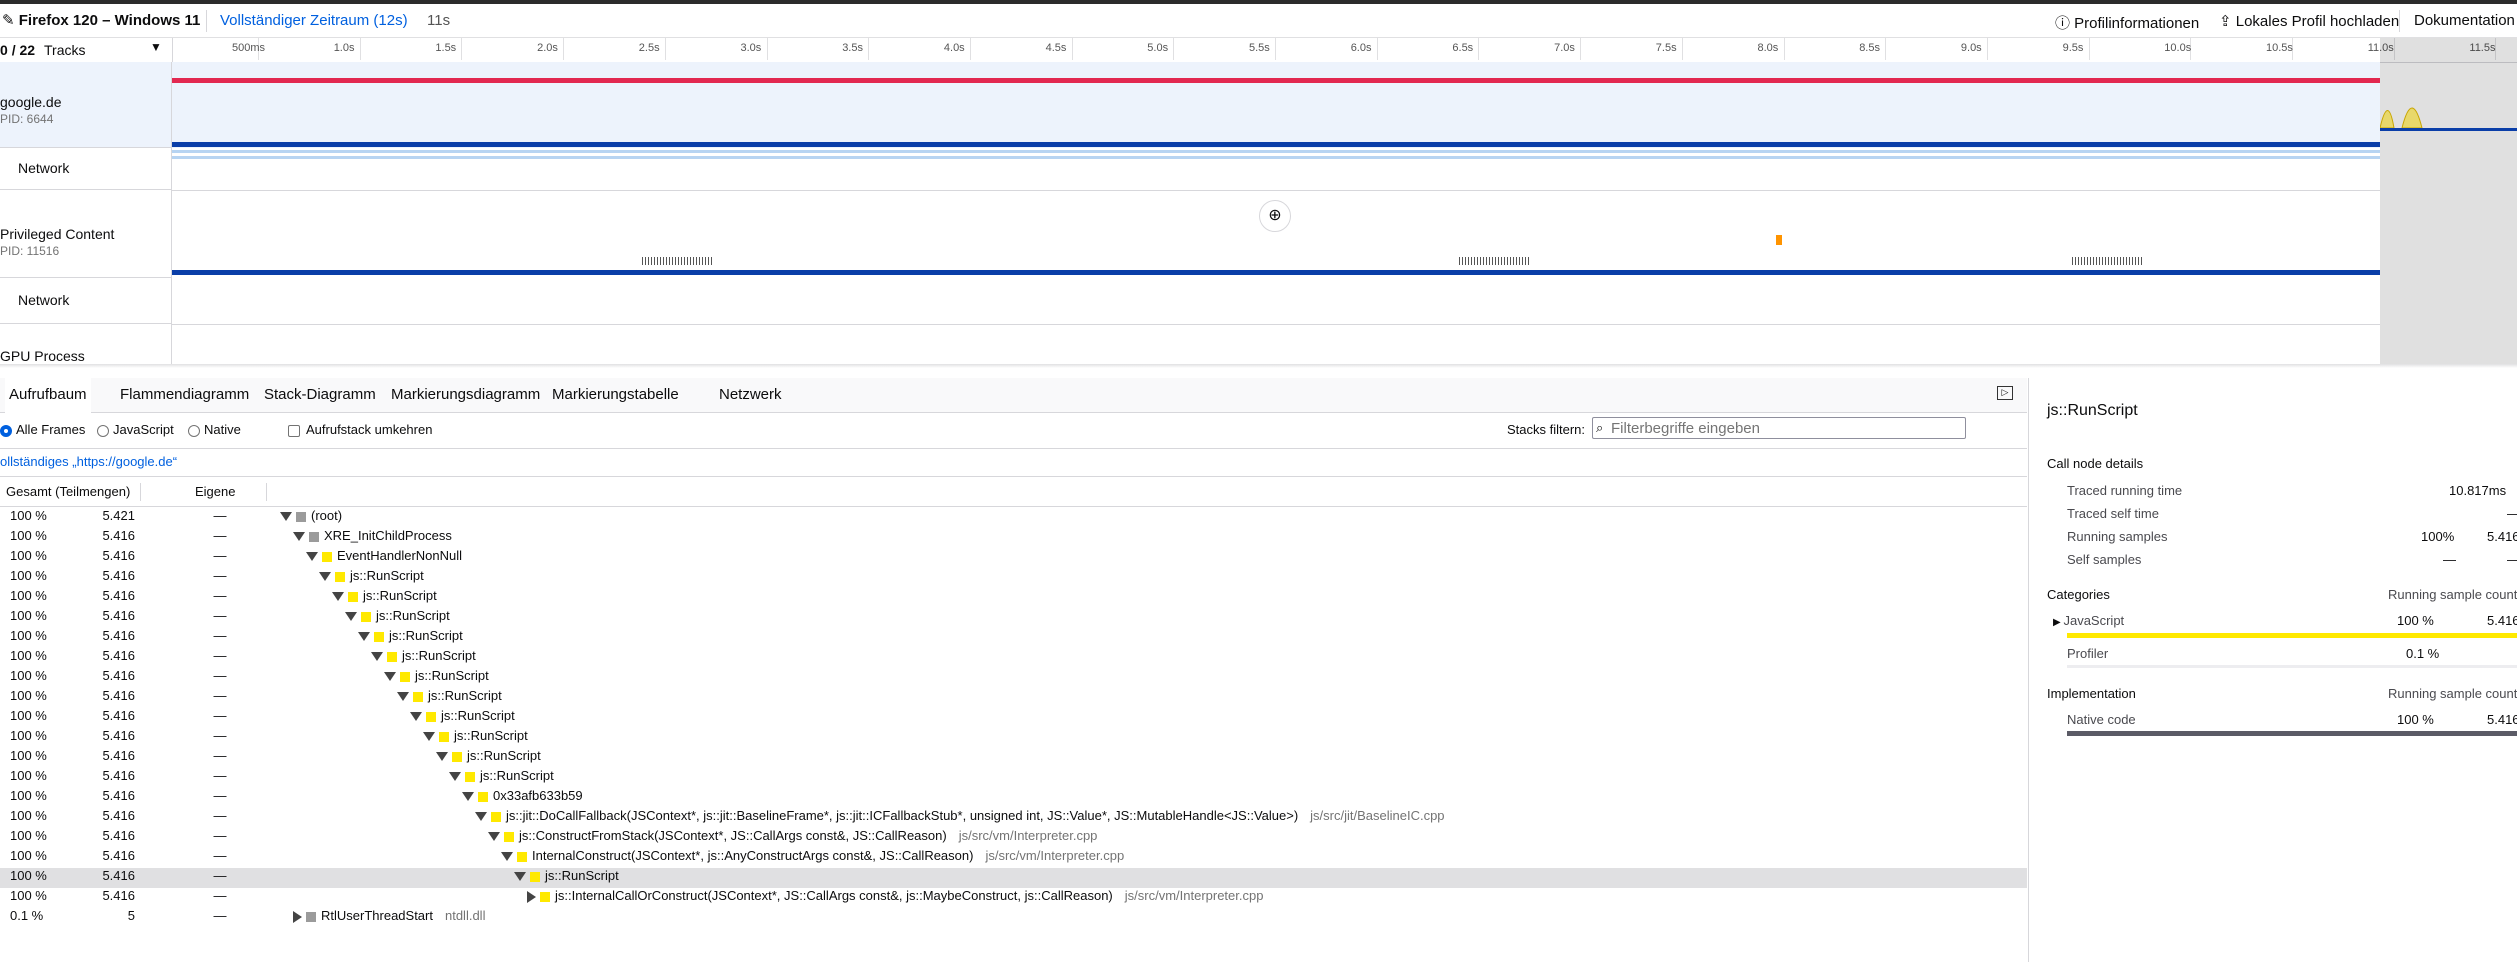 This screenshot has height=962, width=2517. I want to click on zoom-icon: ⊕, so click(1275, 216).